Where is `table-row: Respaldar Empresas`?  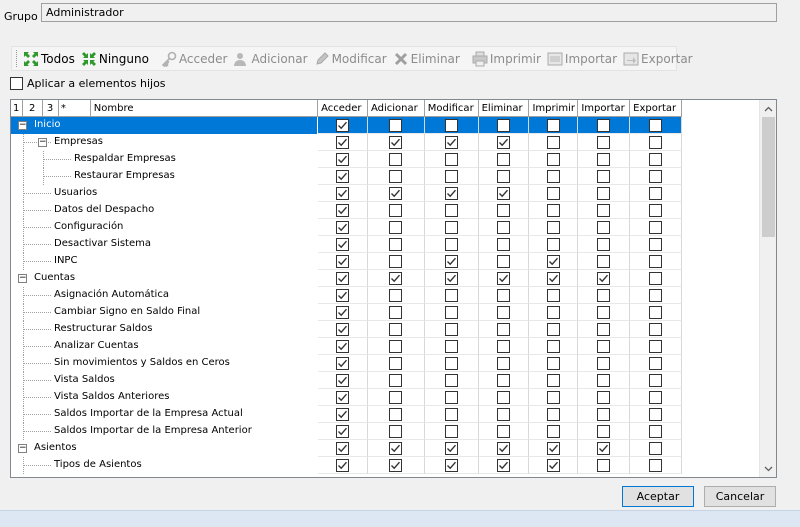 table-row: Respaldar Empresas is located at coordinates (346, 159).